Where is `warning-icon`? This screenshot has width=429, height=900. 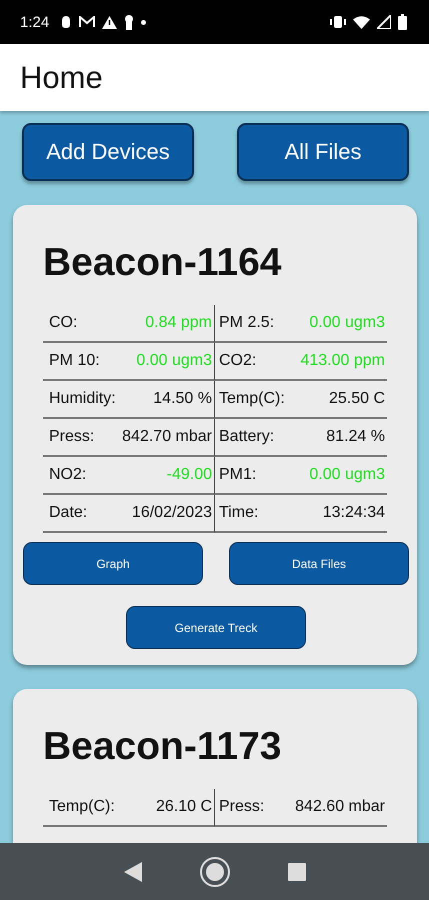
warning-icon is located at coordinates (110, 22).